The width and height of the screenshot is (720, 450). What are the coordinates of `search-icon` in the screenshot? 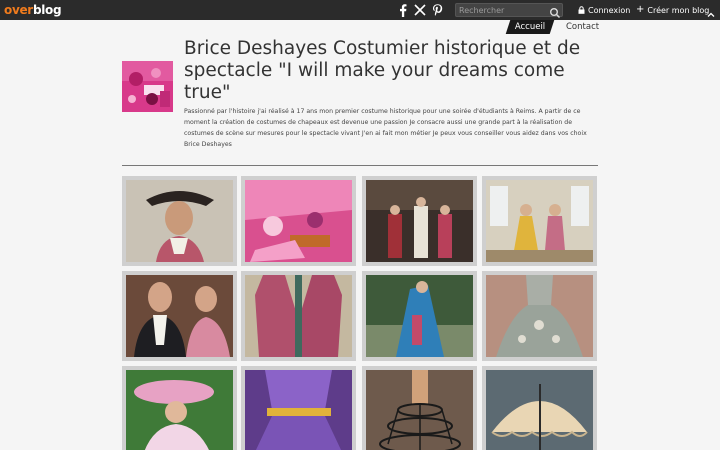 It's located at (555, 11).